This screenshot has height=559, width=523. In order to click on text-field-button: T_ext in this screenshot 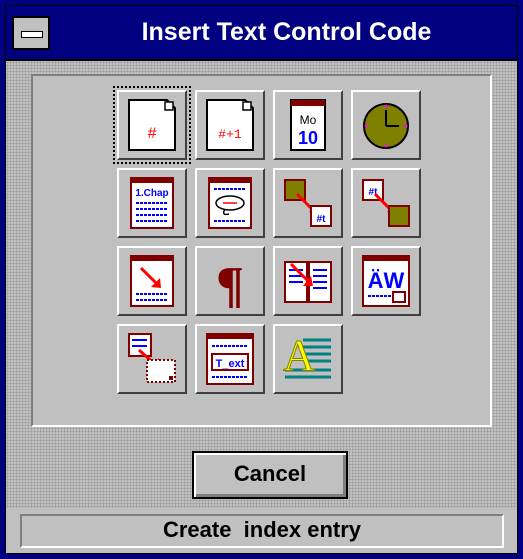, I will do `click(230, 359)`.